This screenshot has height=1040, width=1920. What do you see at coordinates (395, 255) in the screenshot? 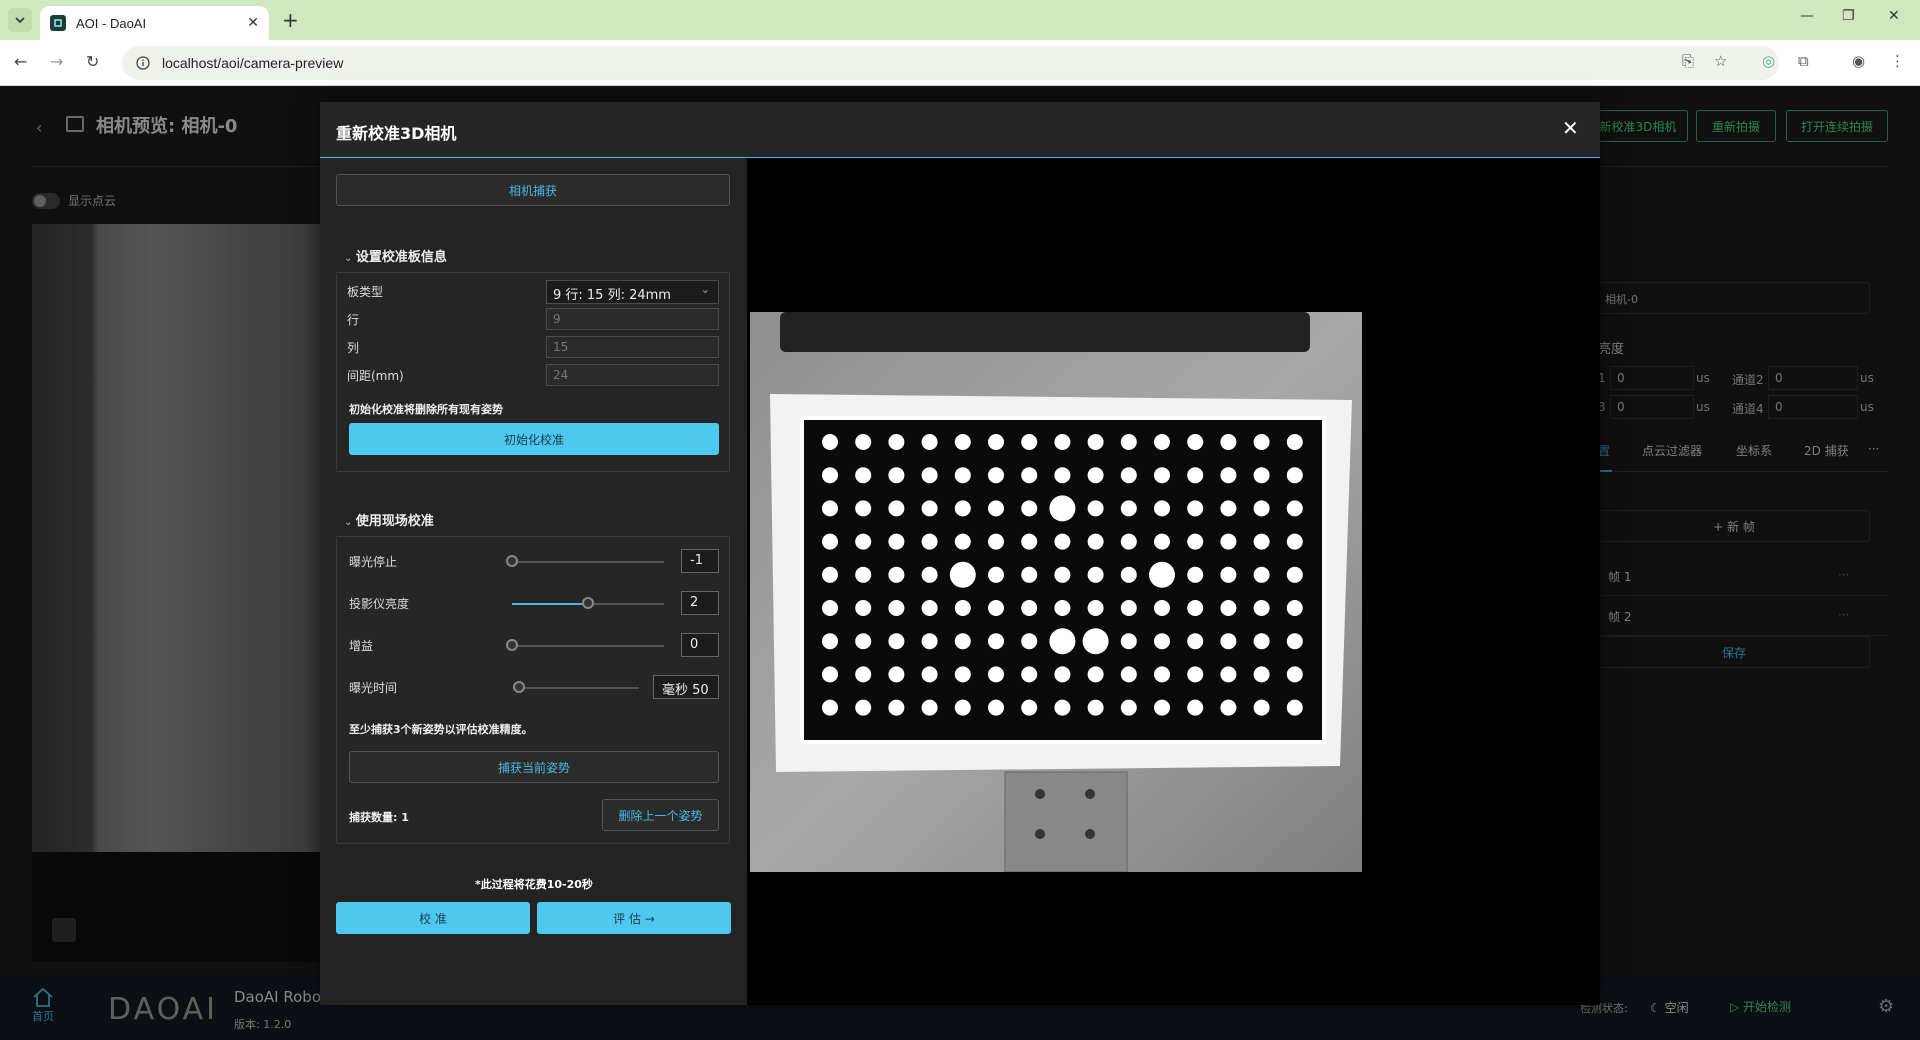
I see `board-section-header: ⌄ 设置校准板信息` at bounding box center [395, 255].